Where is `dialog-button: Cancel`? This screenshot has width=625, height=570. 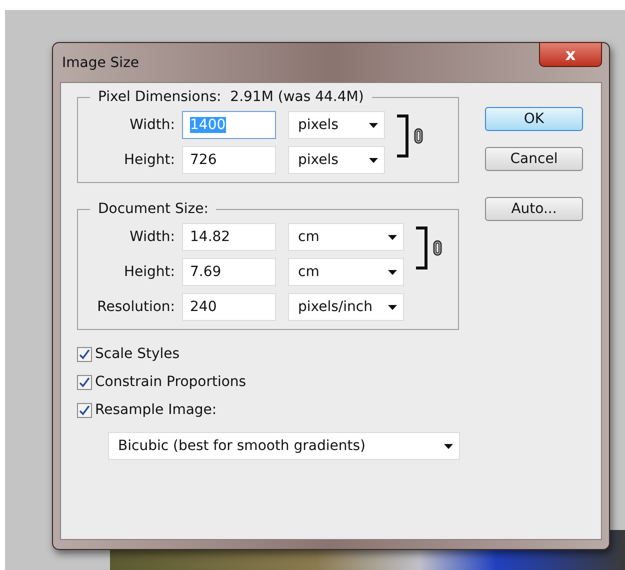
dialog-button: Cancel is located at coordinates (534, 159).